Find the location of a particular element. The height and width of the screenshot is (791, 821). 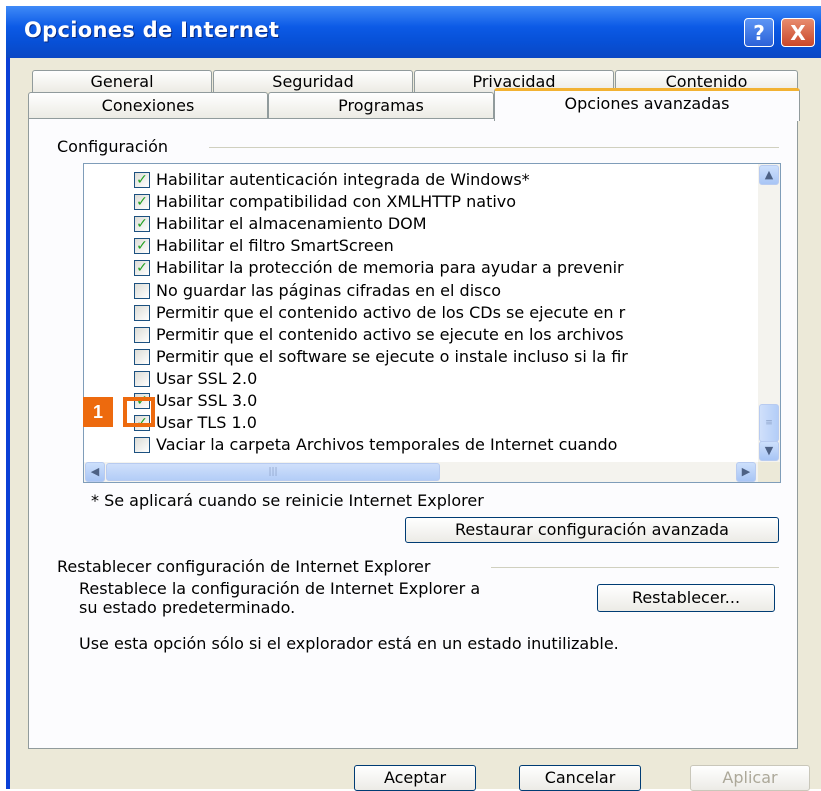

scroll-left-icon: ◀ is located at coordinates (95, 472).